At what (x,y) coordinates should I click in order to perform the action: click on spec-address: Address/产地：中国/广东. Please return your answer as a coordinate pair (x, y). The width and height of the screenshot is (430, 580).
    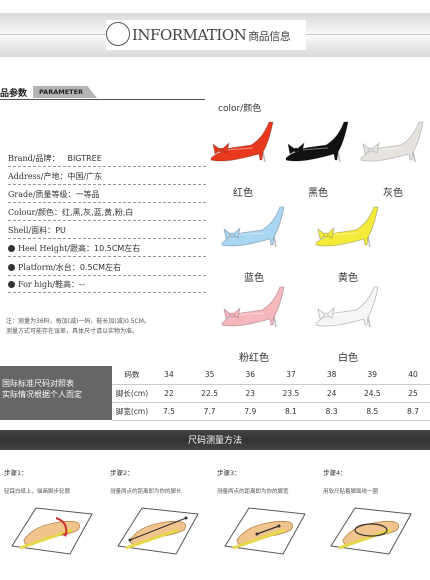
    Looking at the image, I should click on (55, 176).